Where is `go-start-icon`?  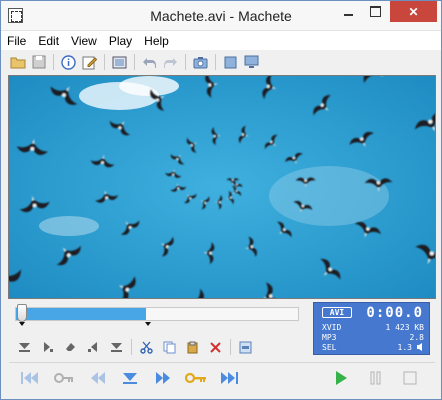 go-start-icon is located at coordinates (30, 378).